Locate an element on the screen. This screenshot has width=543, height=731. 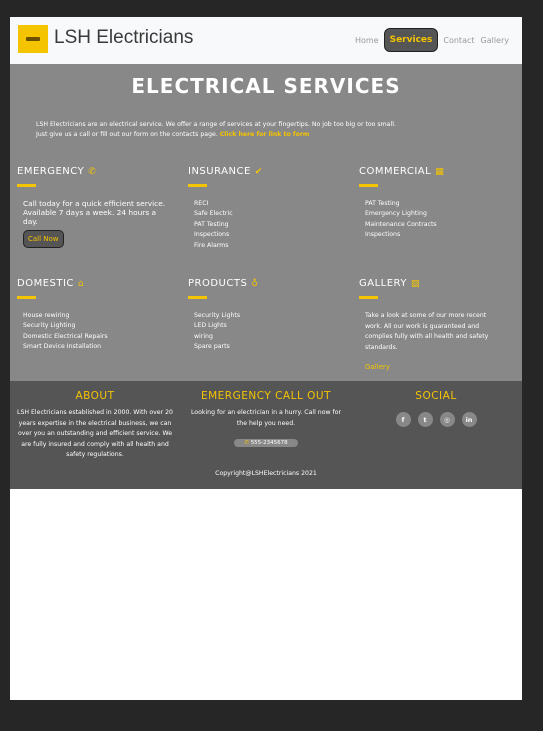
footer-social: SOCIAL f t ◎ in is located at coordinates (436, 408).